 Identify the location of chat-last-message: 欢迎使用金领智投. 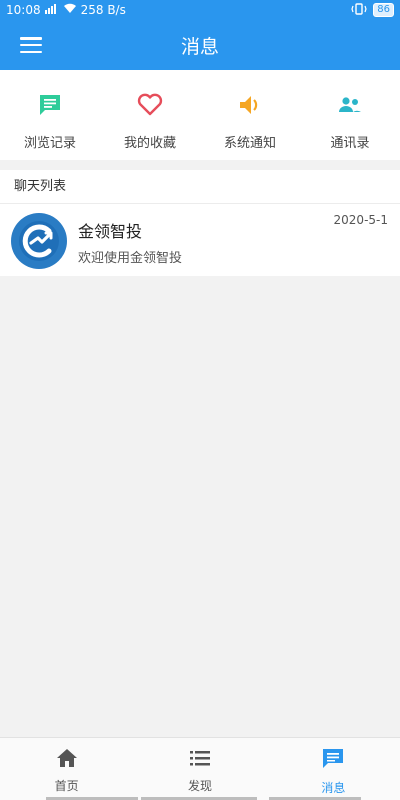
(130, 258).